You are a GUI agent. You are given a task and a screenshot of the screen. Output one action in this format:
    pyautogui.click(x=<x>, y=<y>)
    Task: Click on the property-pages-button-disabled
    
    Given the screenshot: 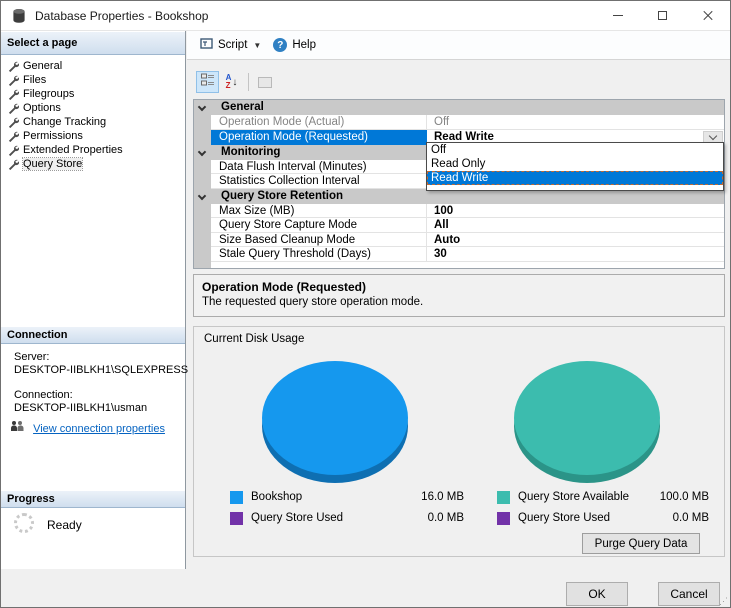 What is the action you would take?
    pyautogui.click(x=264, y=82)
    